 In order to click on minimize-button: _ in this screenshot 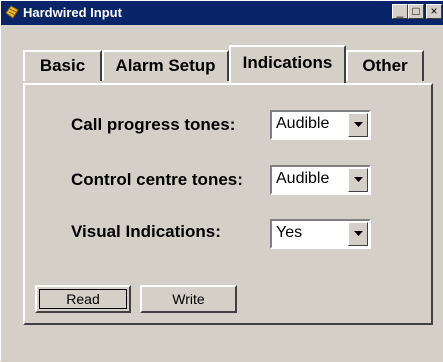, I will do `click(400, 11)`.